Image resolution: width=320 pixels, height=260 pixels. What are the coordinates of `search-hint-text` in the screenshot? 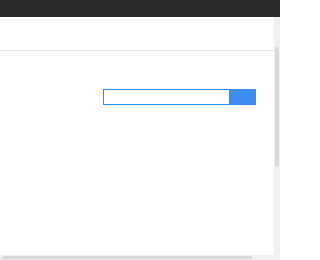 It's located at (165, 172).